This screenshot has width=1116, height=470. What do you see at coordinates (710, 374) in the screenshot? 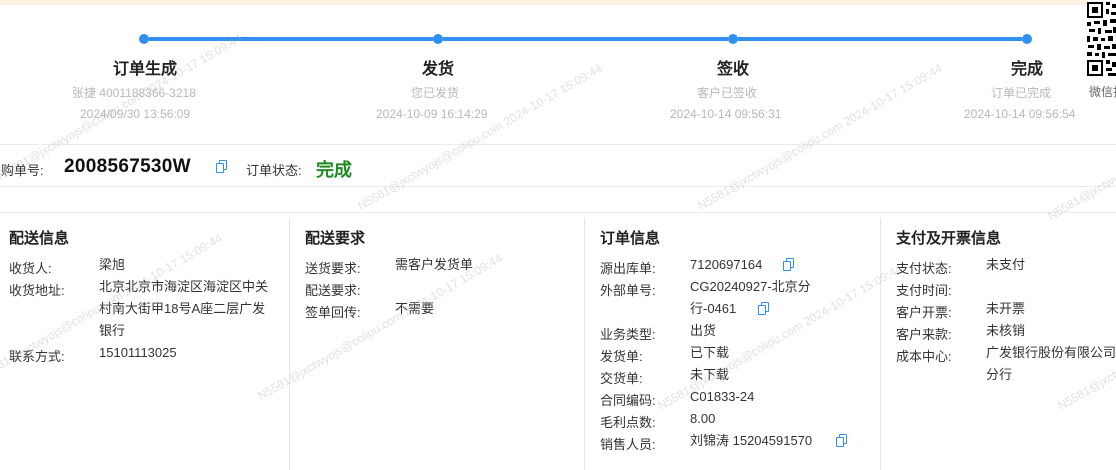
I see `delivery-note-value: 未下载` at bounding box center [710, 374].